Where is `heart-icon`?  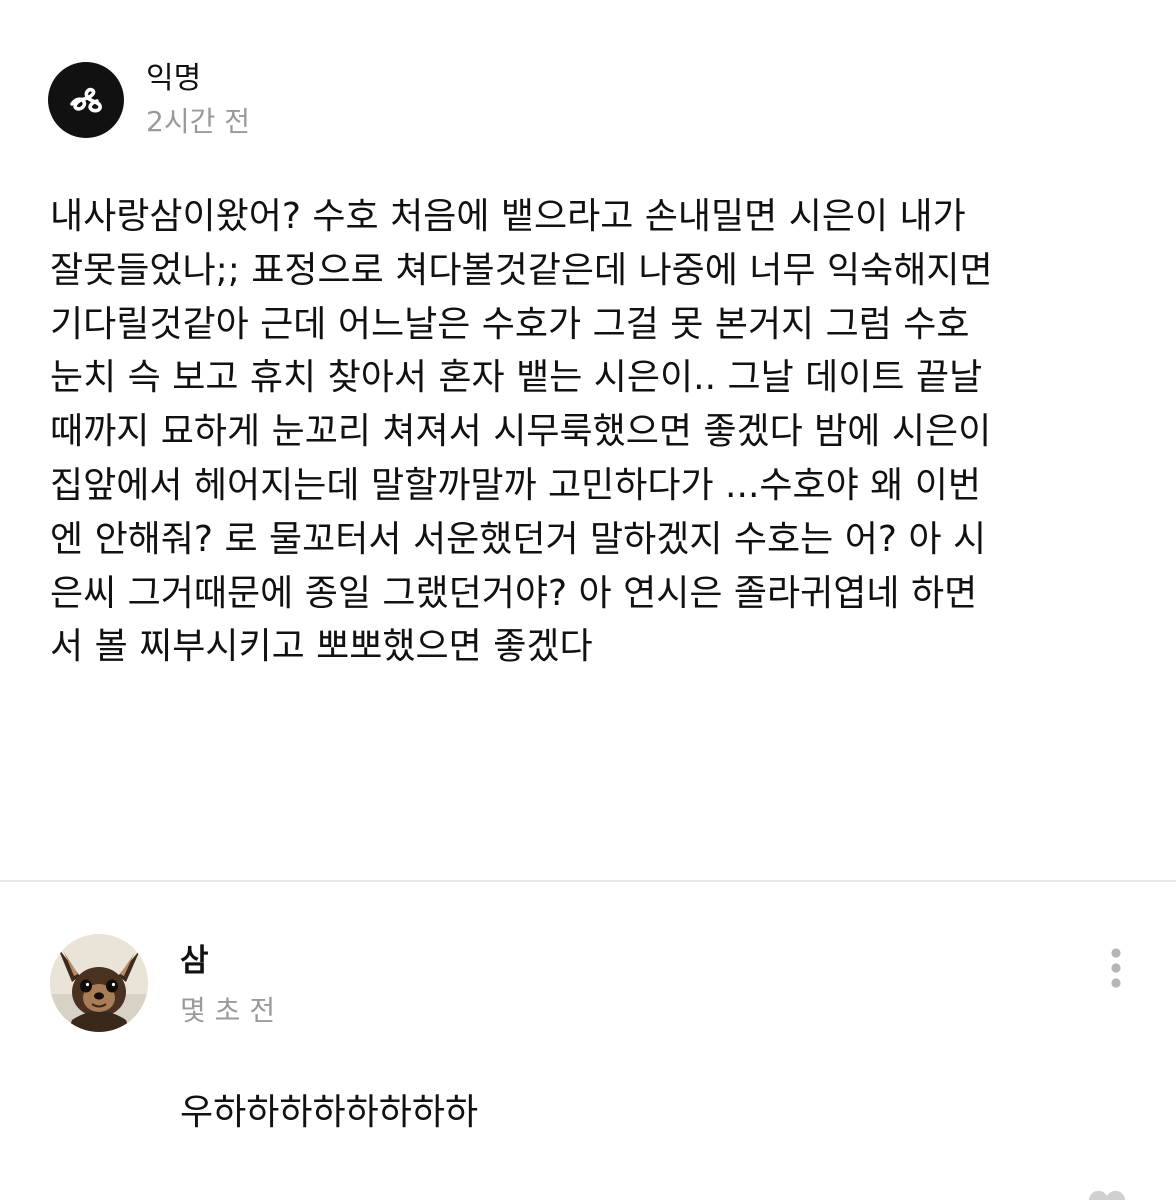
heart-icon is located at coordinates (1107, 1195).